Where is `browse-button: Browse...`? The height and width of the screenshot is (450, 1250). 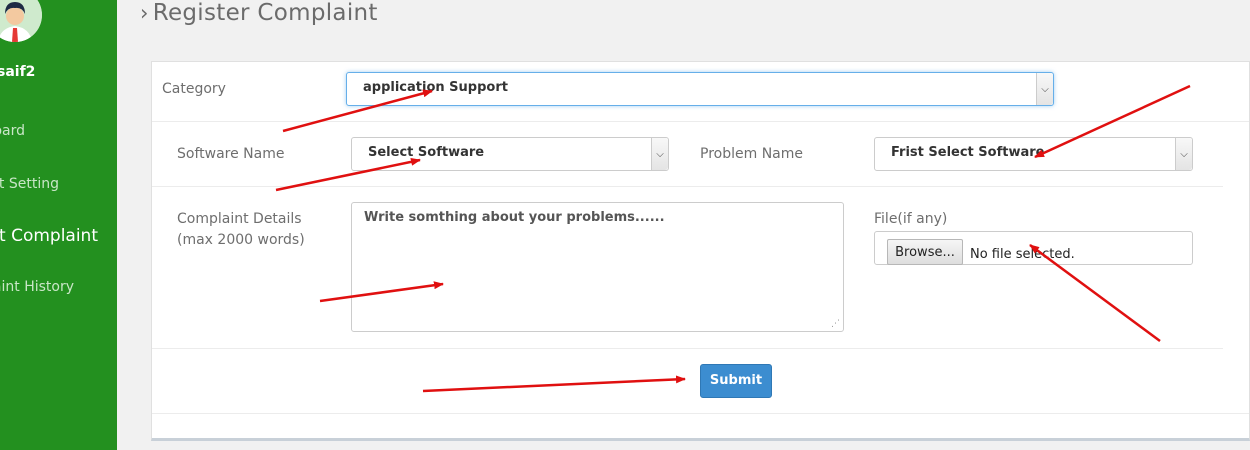
browse-button: Browse... is located at coordinates (925, 252).